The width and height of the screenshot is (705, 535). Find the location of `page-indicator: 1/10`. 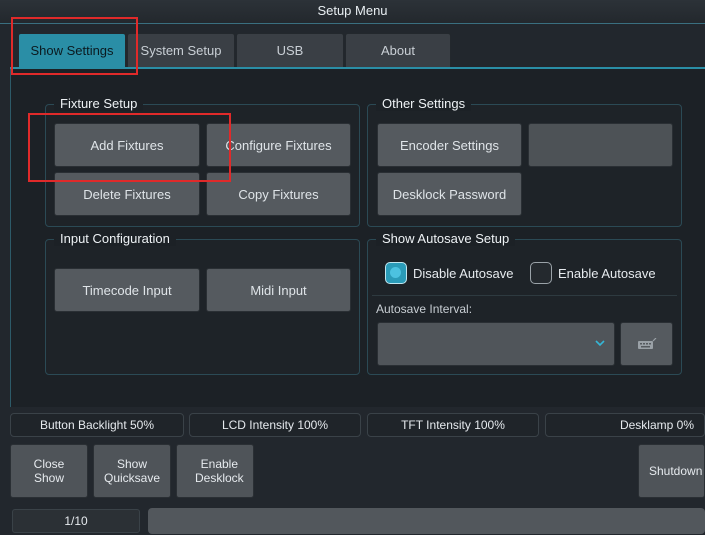

page-indicator: 1/10 is located at coordinates (76, 521).